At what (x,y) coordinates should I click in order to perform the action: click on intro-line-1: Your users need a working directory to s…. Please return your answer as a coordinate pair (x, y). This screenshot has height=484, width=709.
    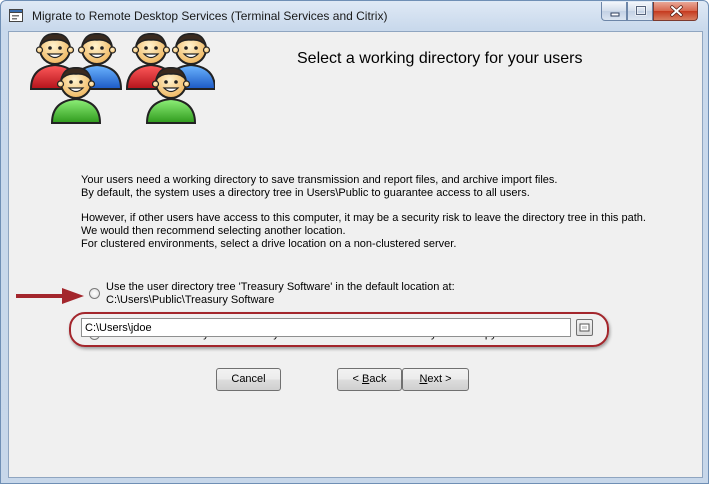
    Looking at the image, I should click on (319, 180).